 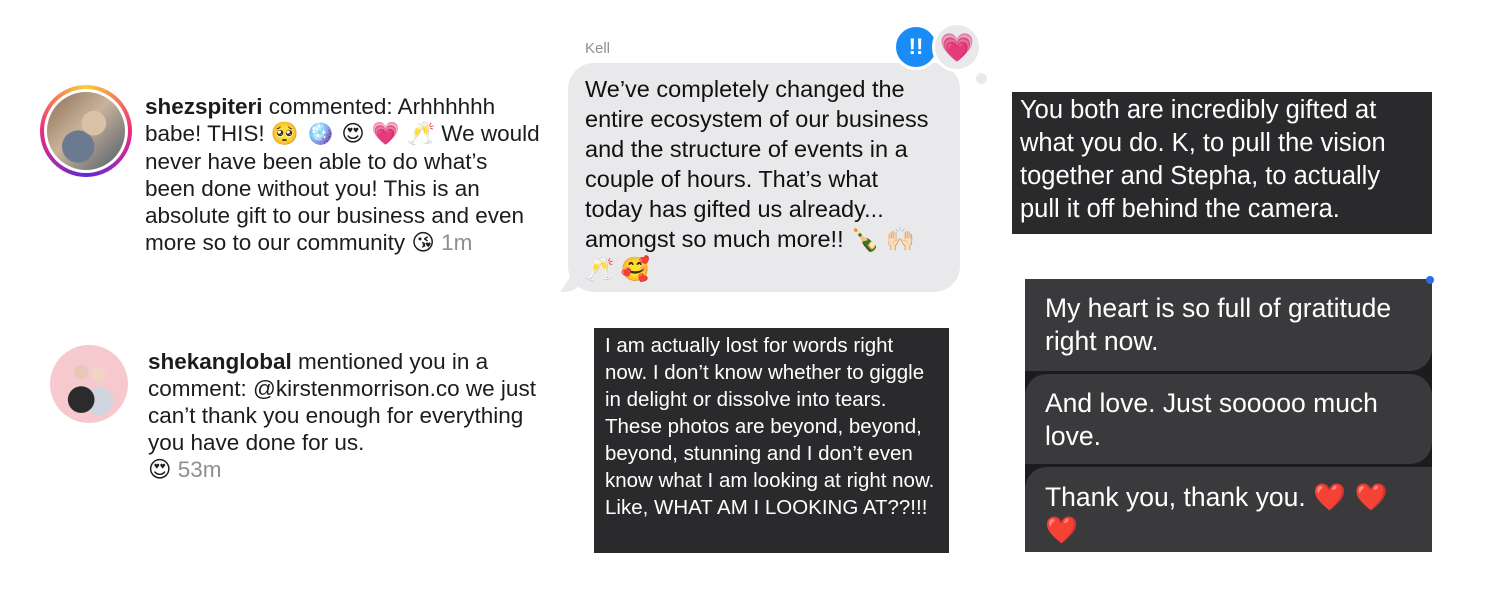 I want to click on timestamp: 53m, so click(x=199, y=469).